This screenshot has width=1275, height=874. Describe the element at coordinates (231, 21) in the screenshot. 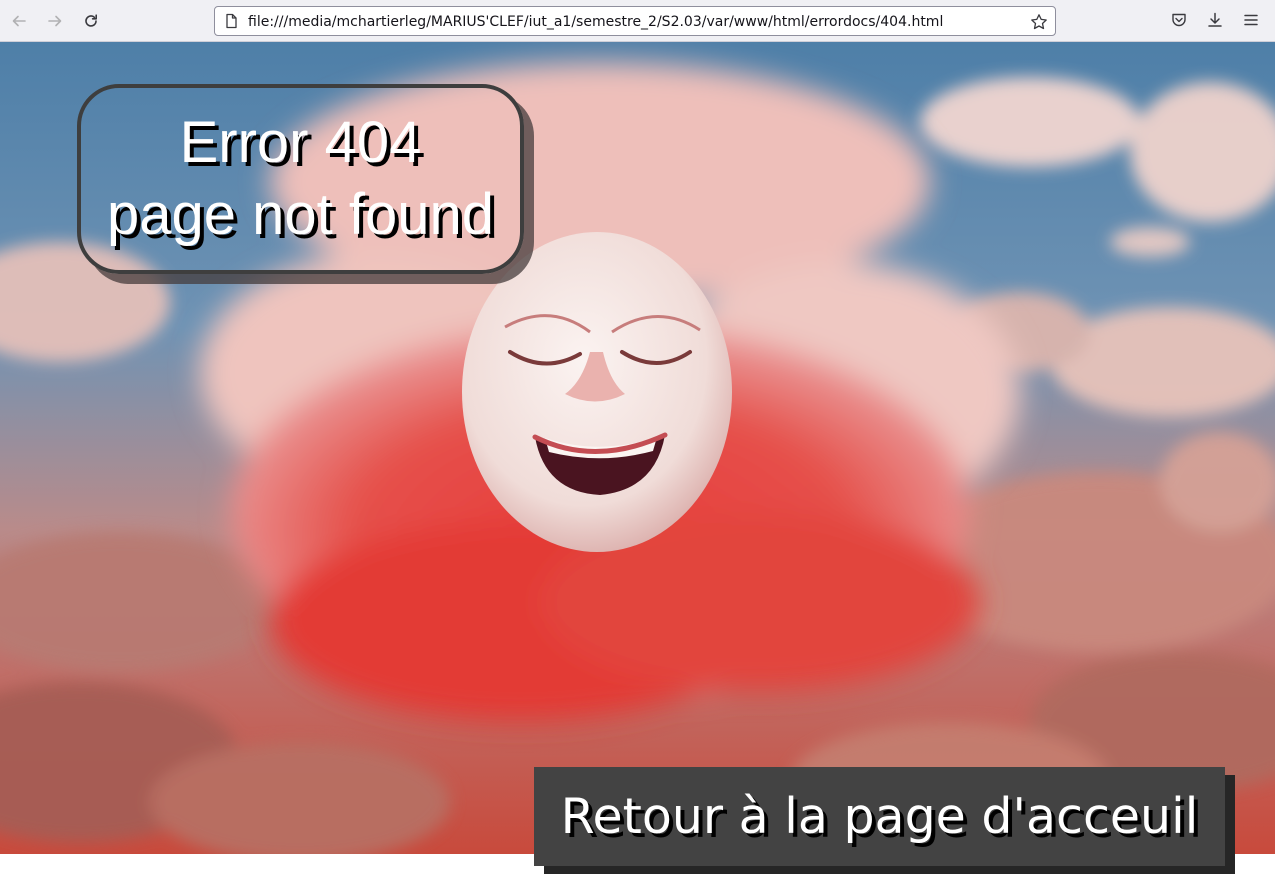

I see `page-icon` at that location.